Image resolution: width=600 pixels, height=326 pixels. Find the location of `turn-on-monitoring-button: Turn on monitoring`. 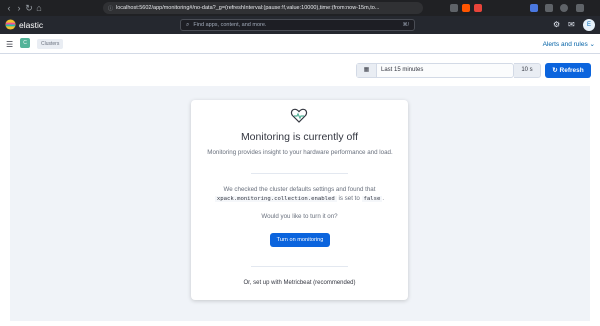

turn-on-monitoring-button: Turn on monitoring is located at coordinates (300, 240).